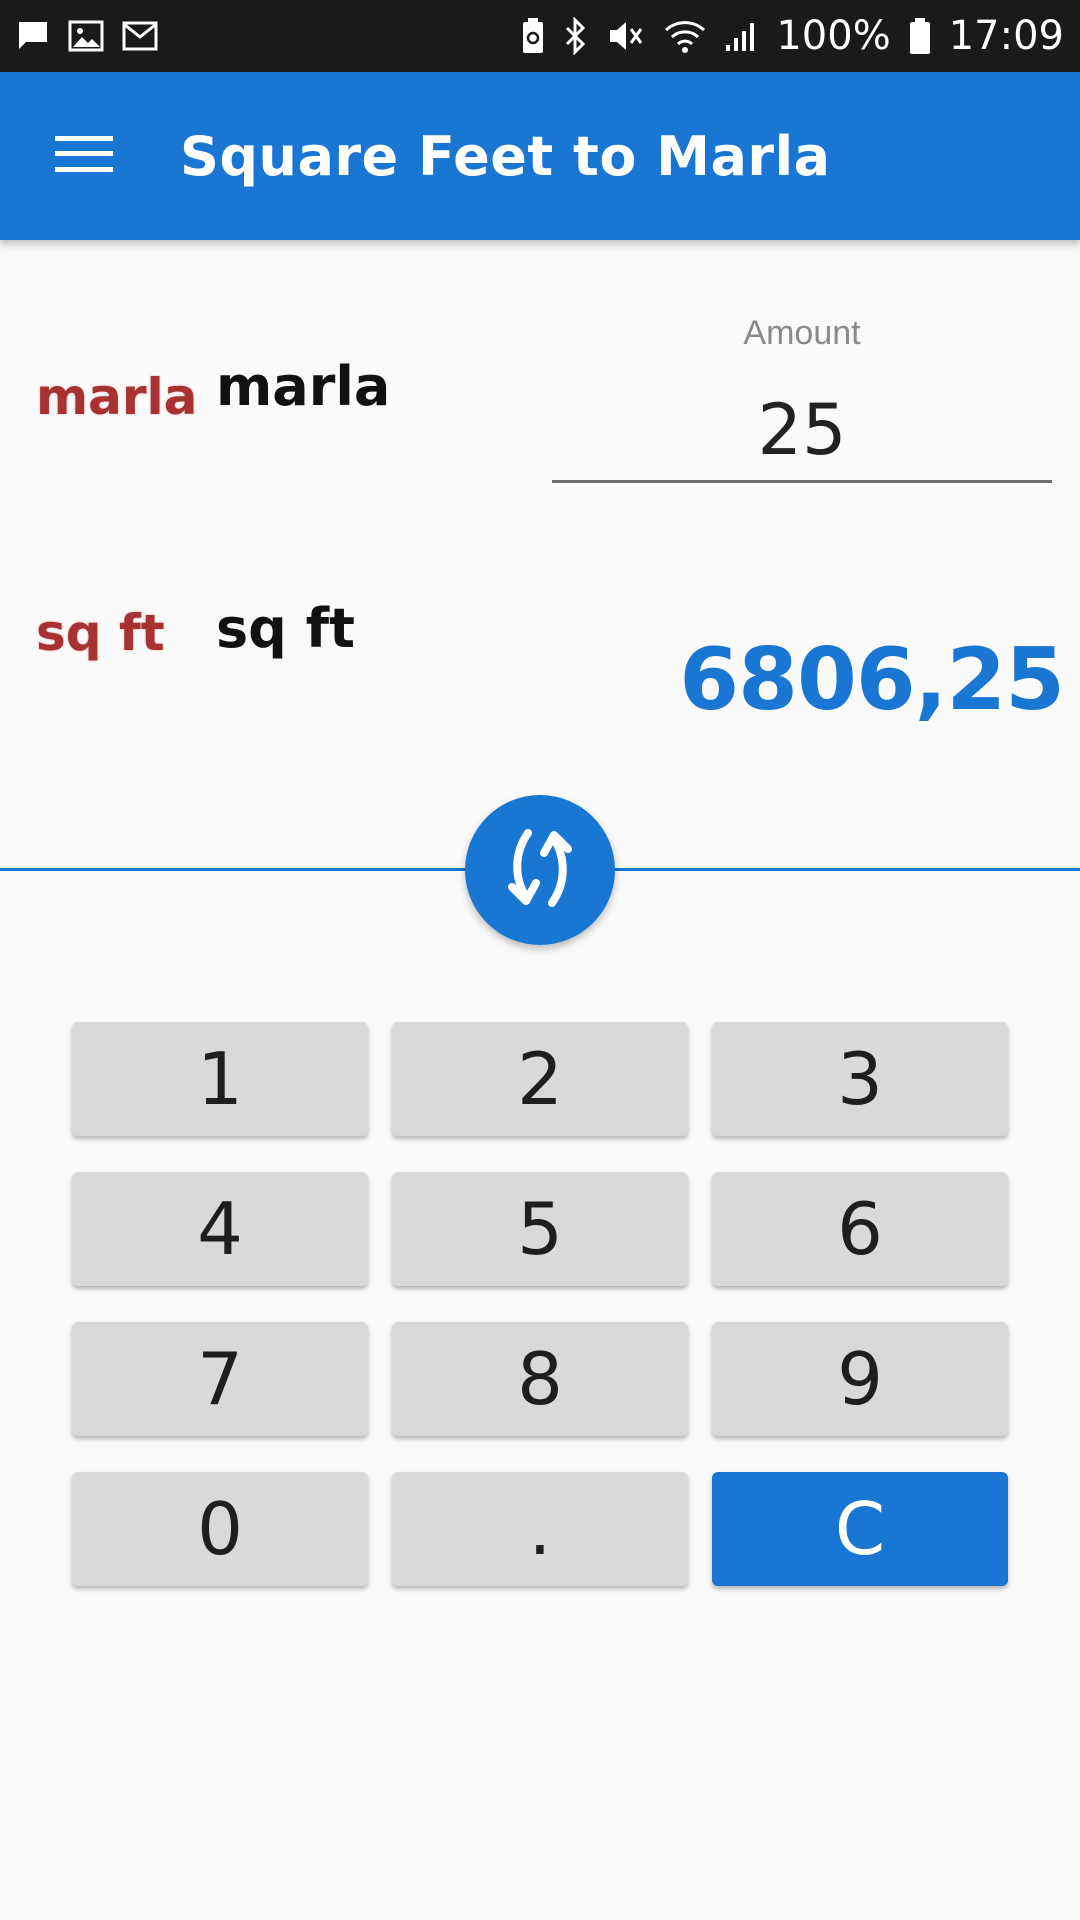 The width and height of the screenshot is (1080, 1920). I want to click on result-value: 6806,25, so click(872, 680).